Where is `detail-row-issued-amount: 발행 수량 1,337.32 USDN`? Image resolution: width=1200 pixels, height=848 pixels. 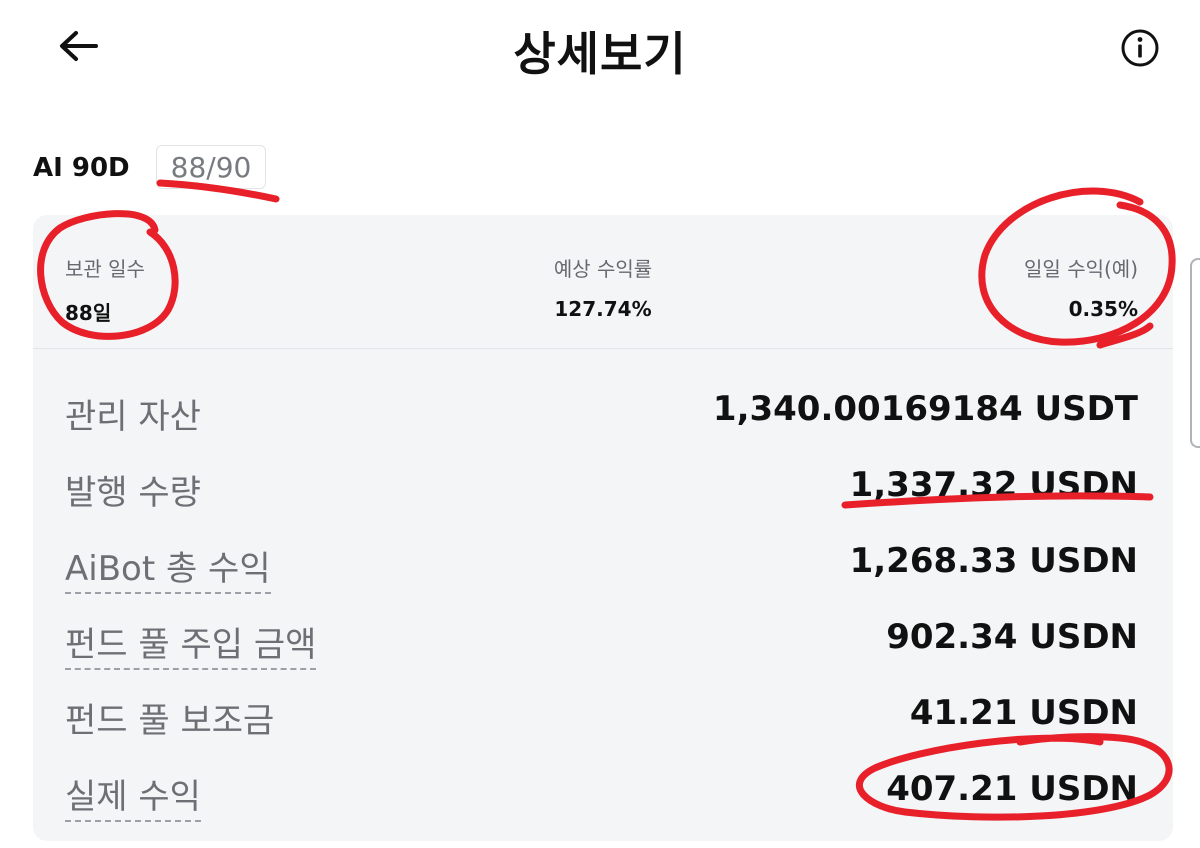
detail-row-issued-amount: 발행 수량 1,337.32 USDN is located at coordinates (603, 487).